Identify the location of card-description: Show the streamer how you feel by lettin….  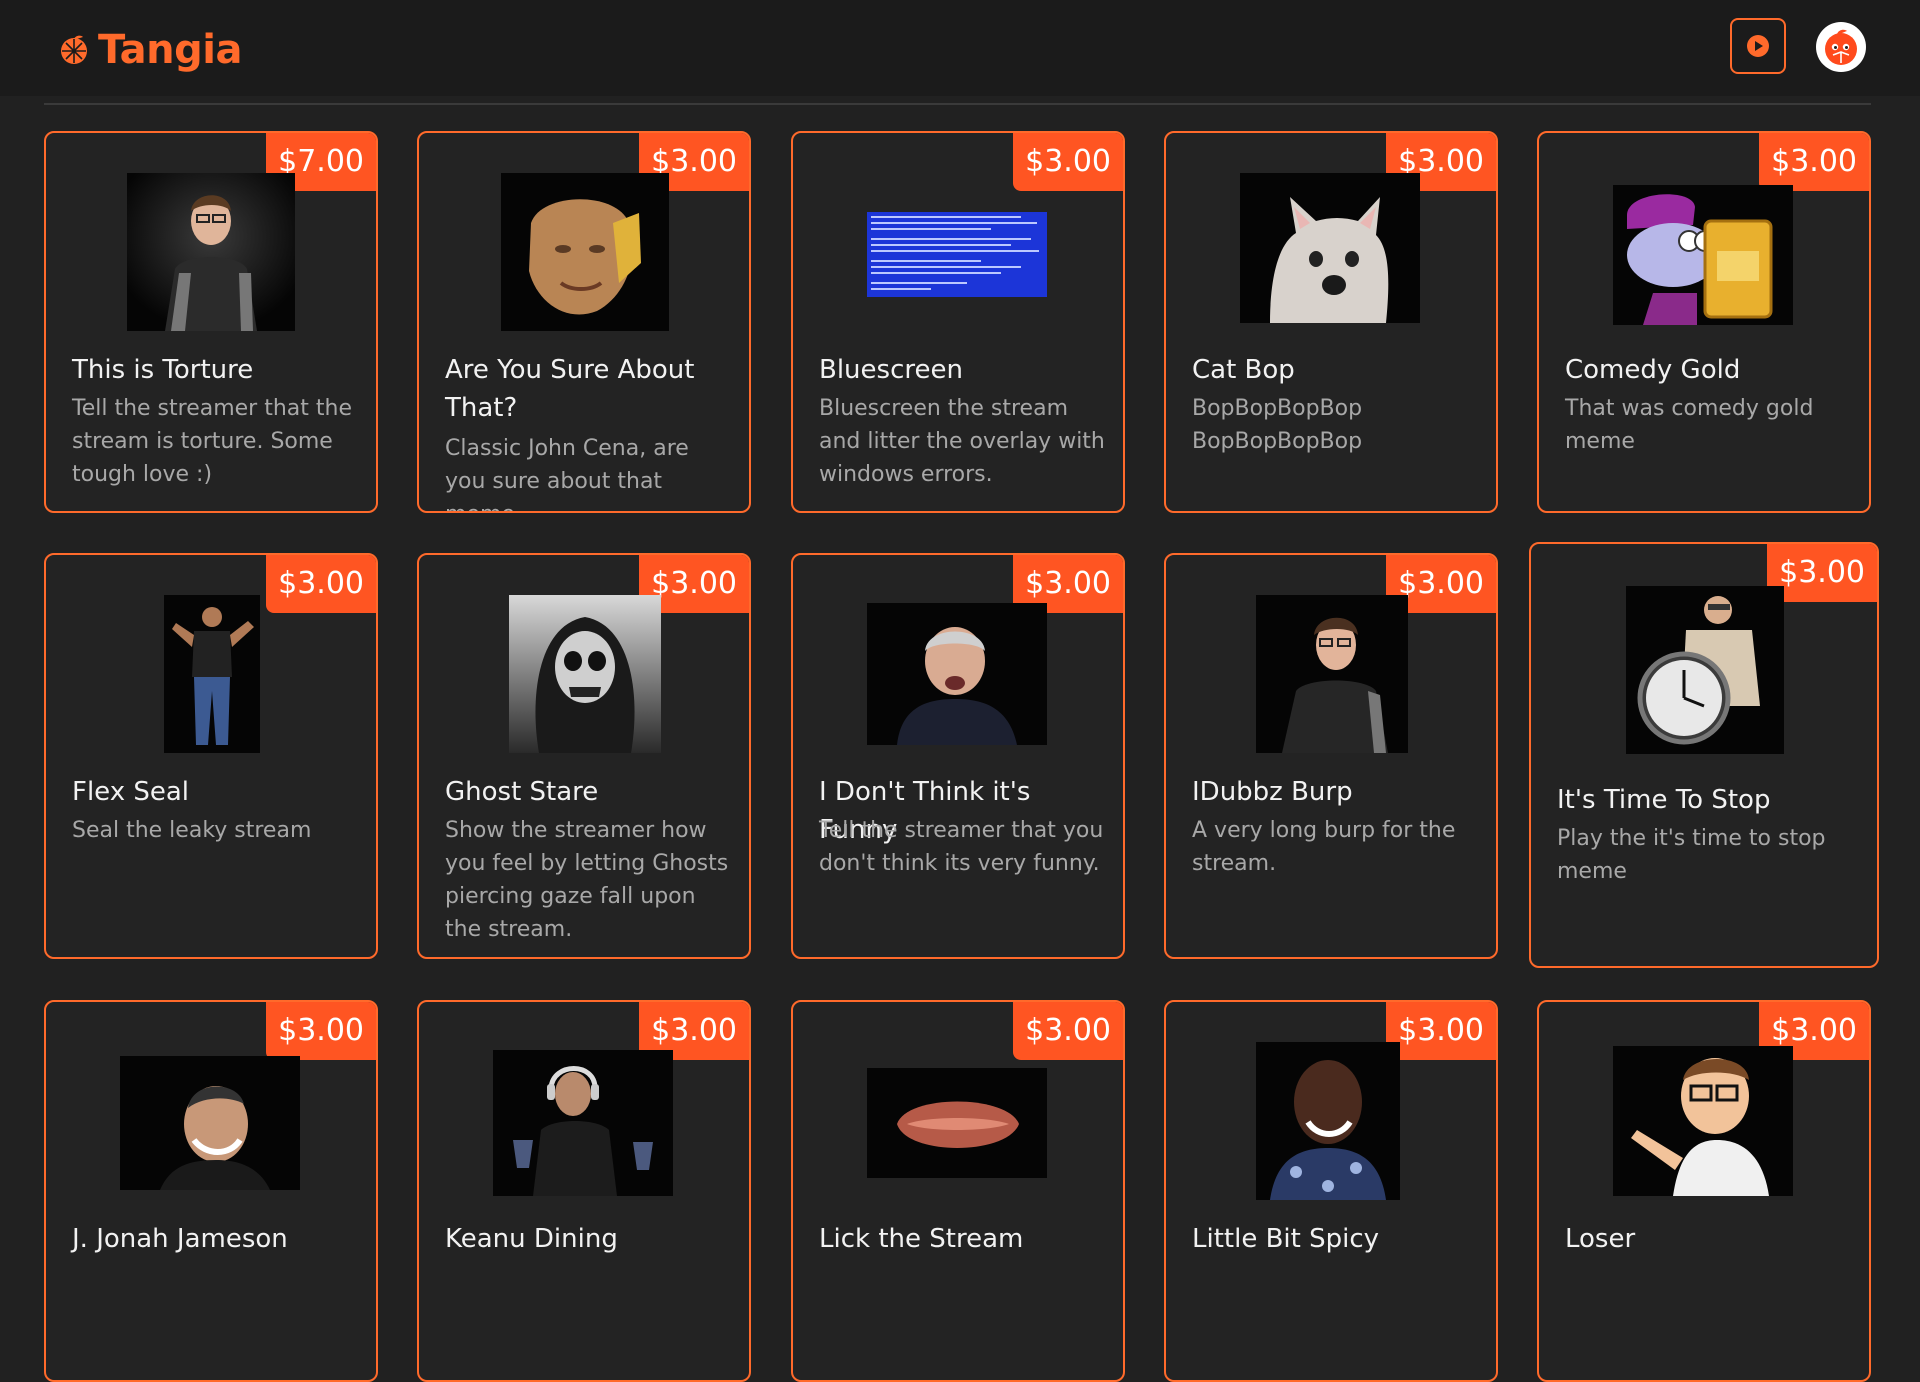
(587, 880).